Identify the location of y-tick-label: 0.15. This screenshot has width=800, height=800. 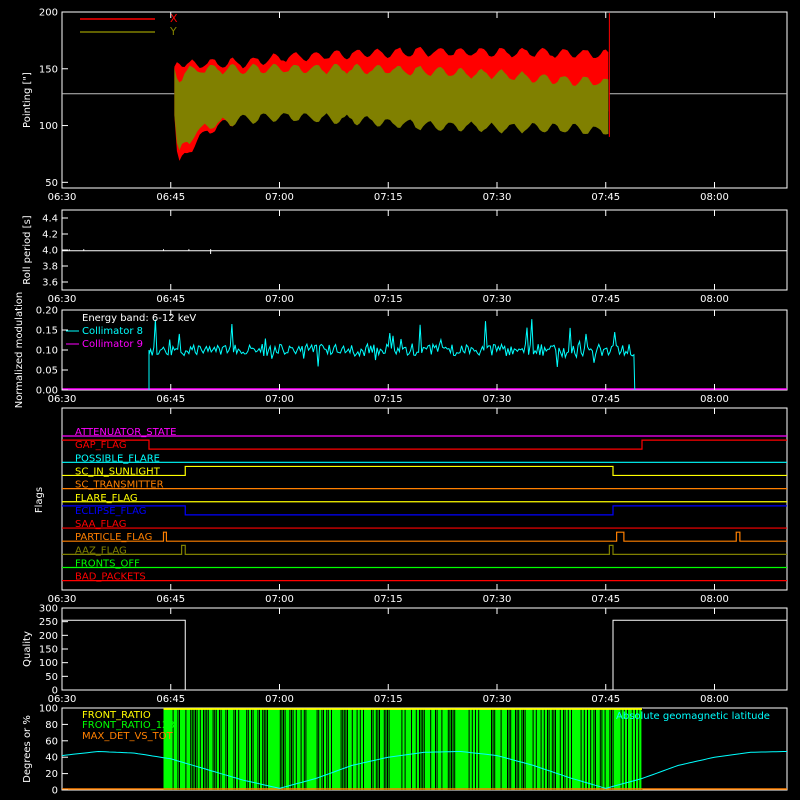
(47, 331).